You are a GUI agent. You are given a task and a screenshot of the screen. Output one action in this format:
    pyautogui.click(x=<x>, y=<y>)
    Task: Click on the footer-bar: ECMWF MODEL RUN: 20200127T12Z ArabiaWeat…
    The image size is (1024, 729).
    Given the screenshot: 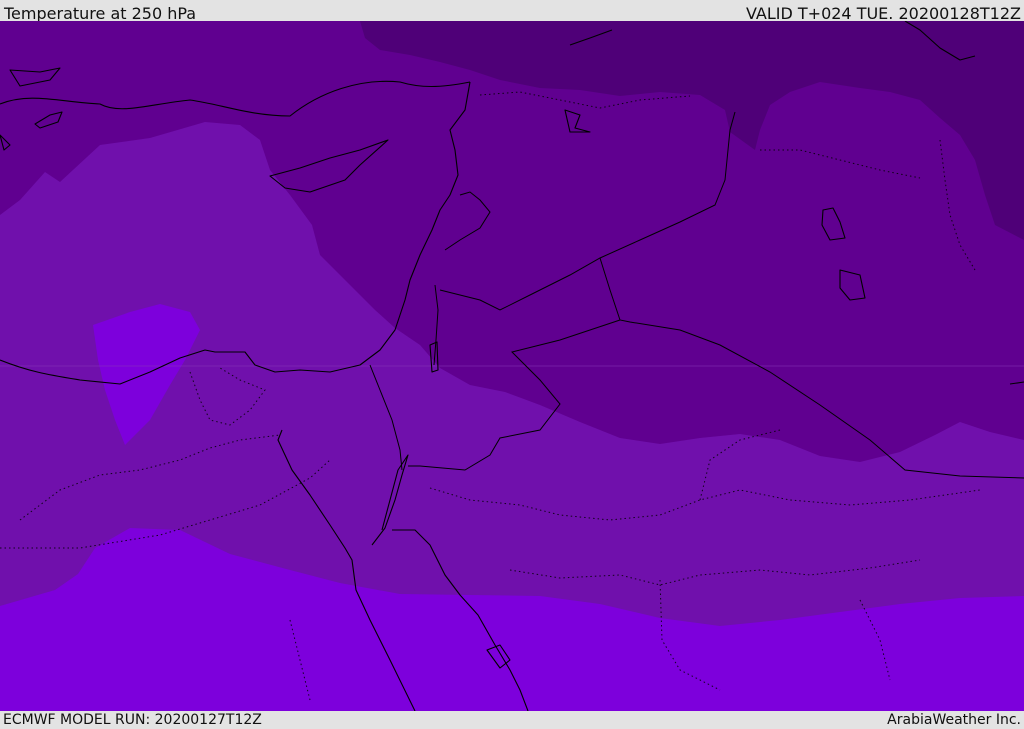 What is the action you would take?
    pyautogui.click(x=512, y=720)
    